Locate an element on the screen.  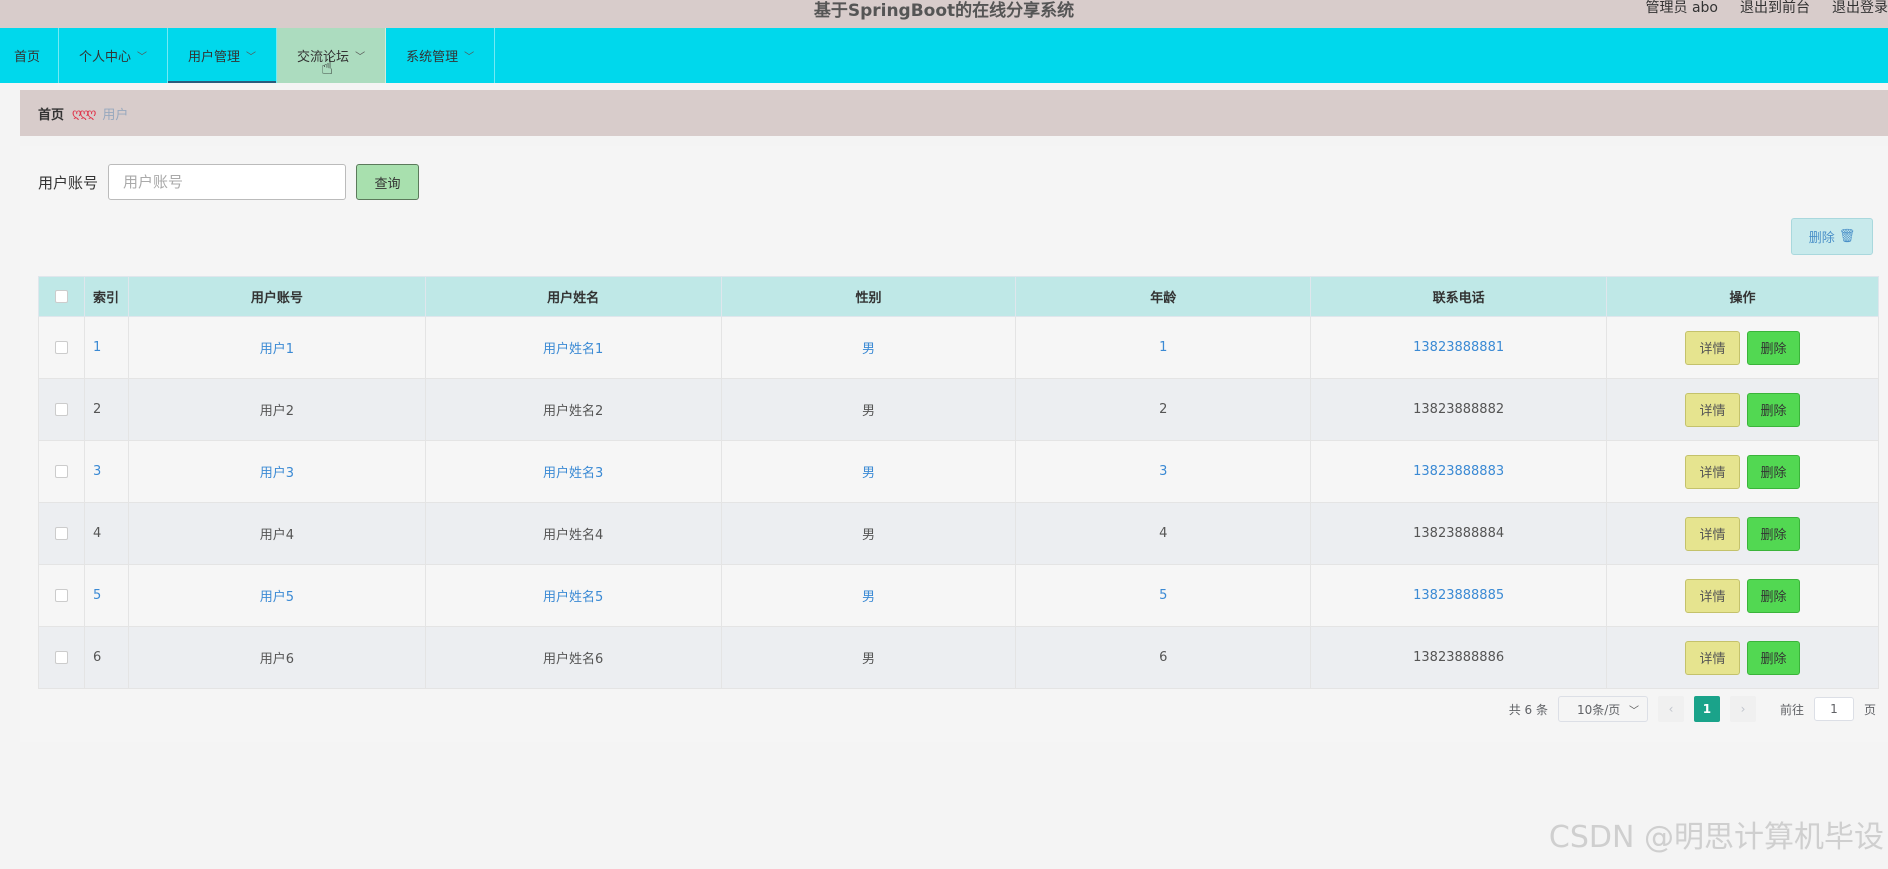
cell-phone: 13823888886 is located at coordinates (1459, 657).